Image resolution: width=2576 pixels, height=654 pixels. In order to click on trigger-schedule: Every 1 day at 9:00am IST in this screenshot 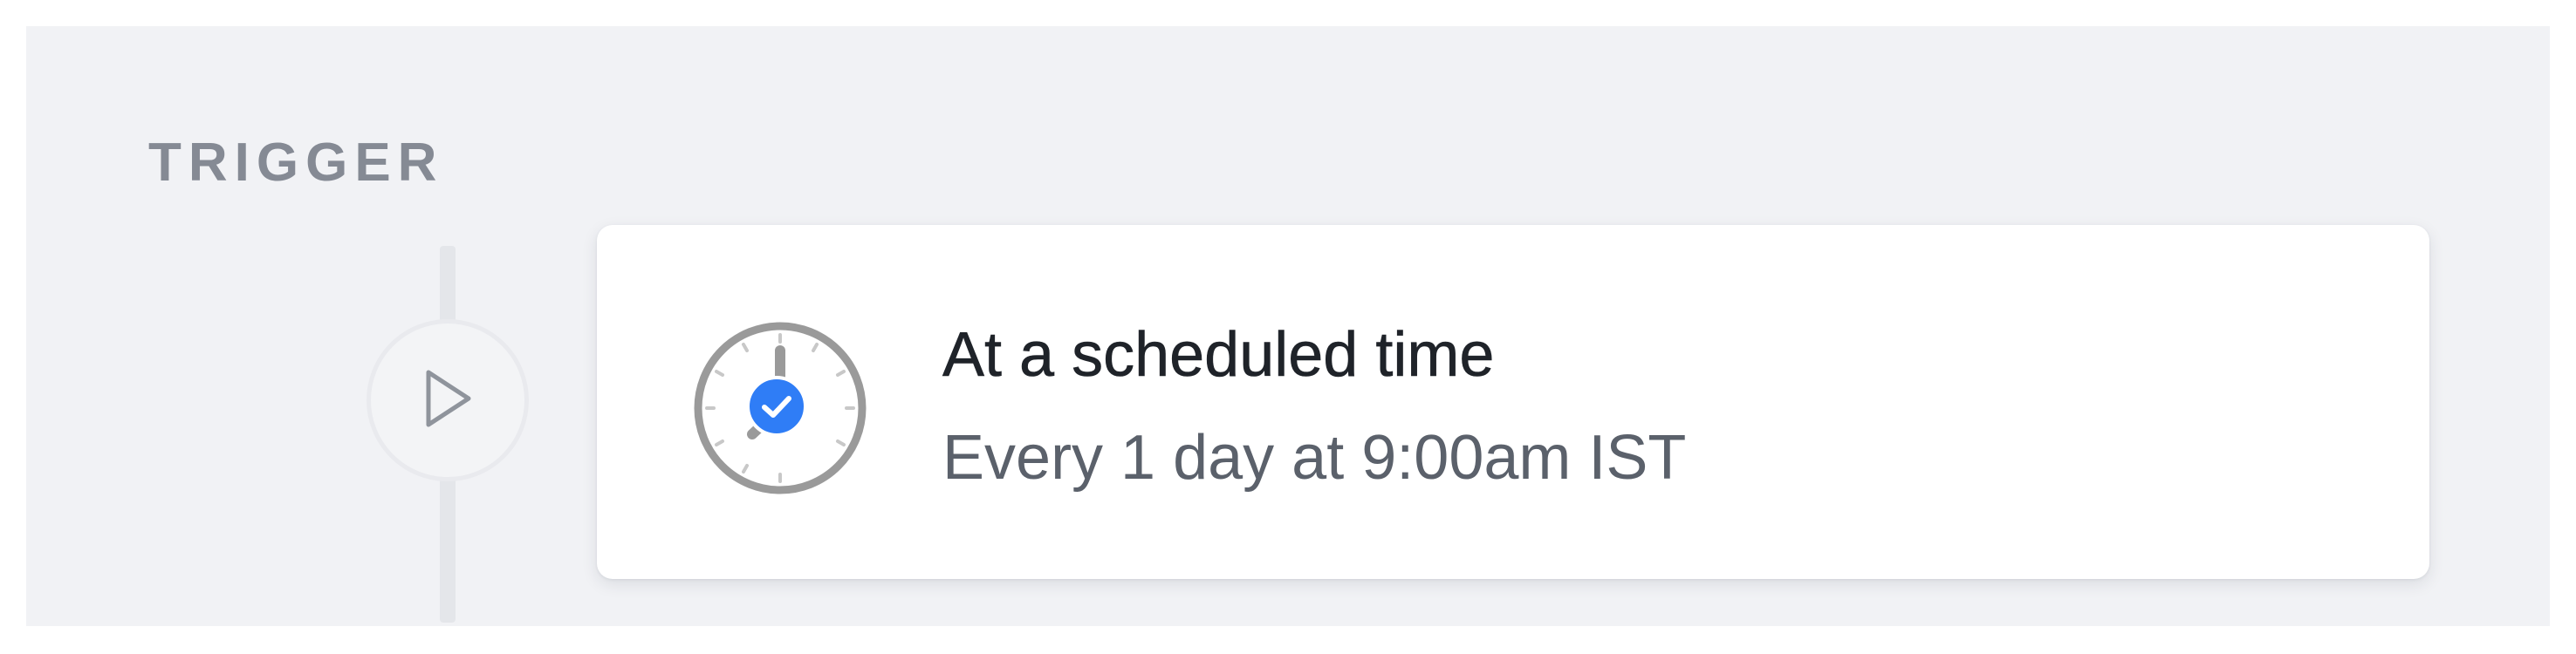, I will do `click(1314, 458)`.